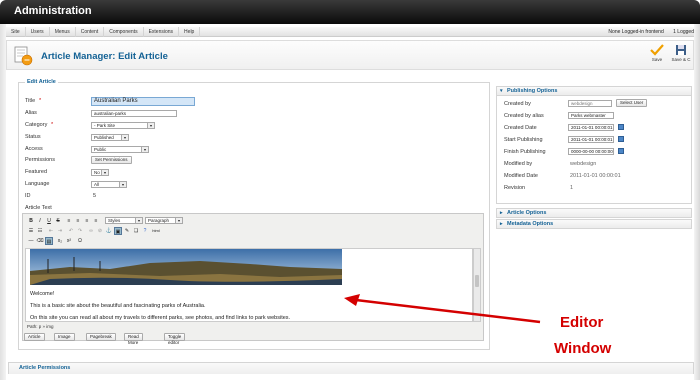 The width and height of the screenshot is (700, 380). Describe the element at coordinates (583, 164) in the screenshot. I see `modified-by-value: webdesign` at that location.